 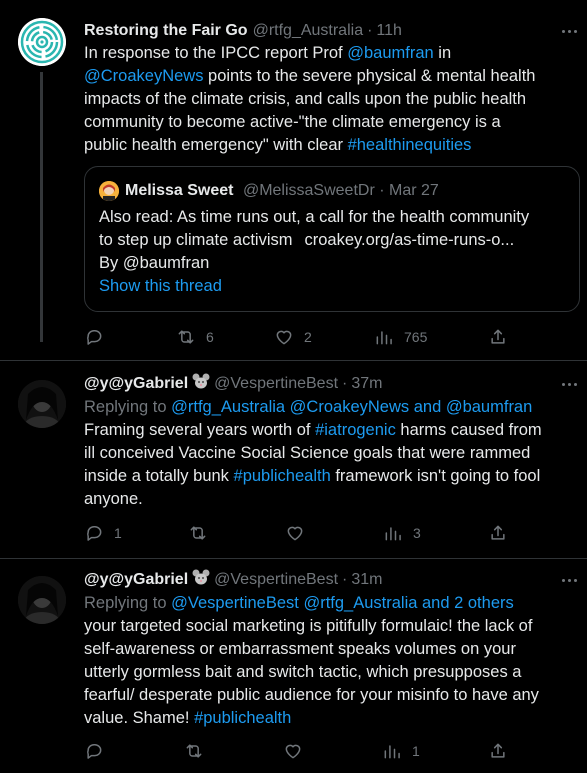 What do you see at coordinates (401, 751) in the screenshot?
I see `views-button: 1` at bounding box center [401, 751].